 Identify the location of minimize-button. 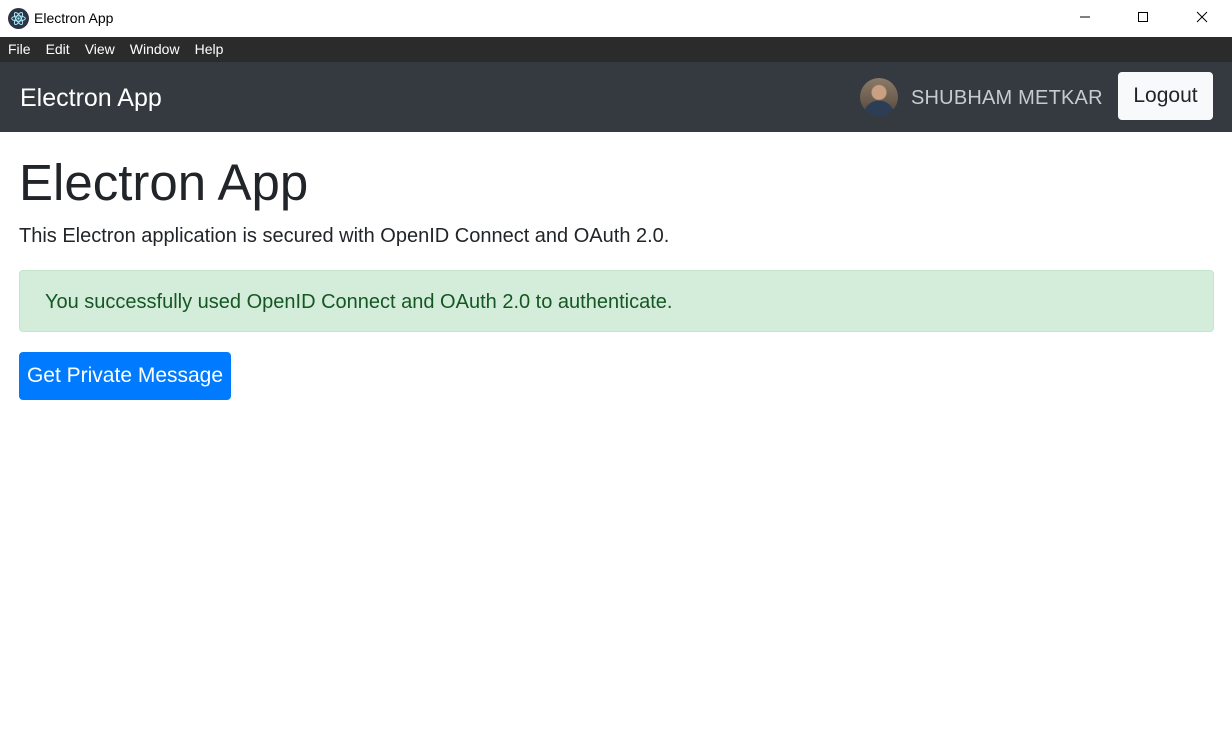
(1085, 18).